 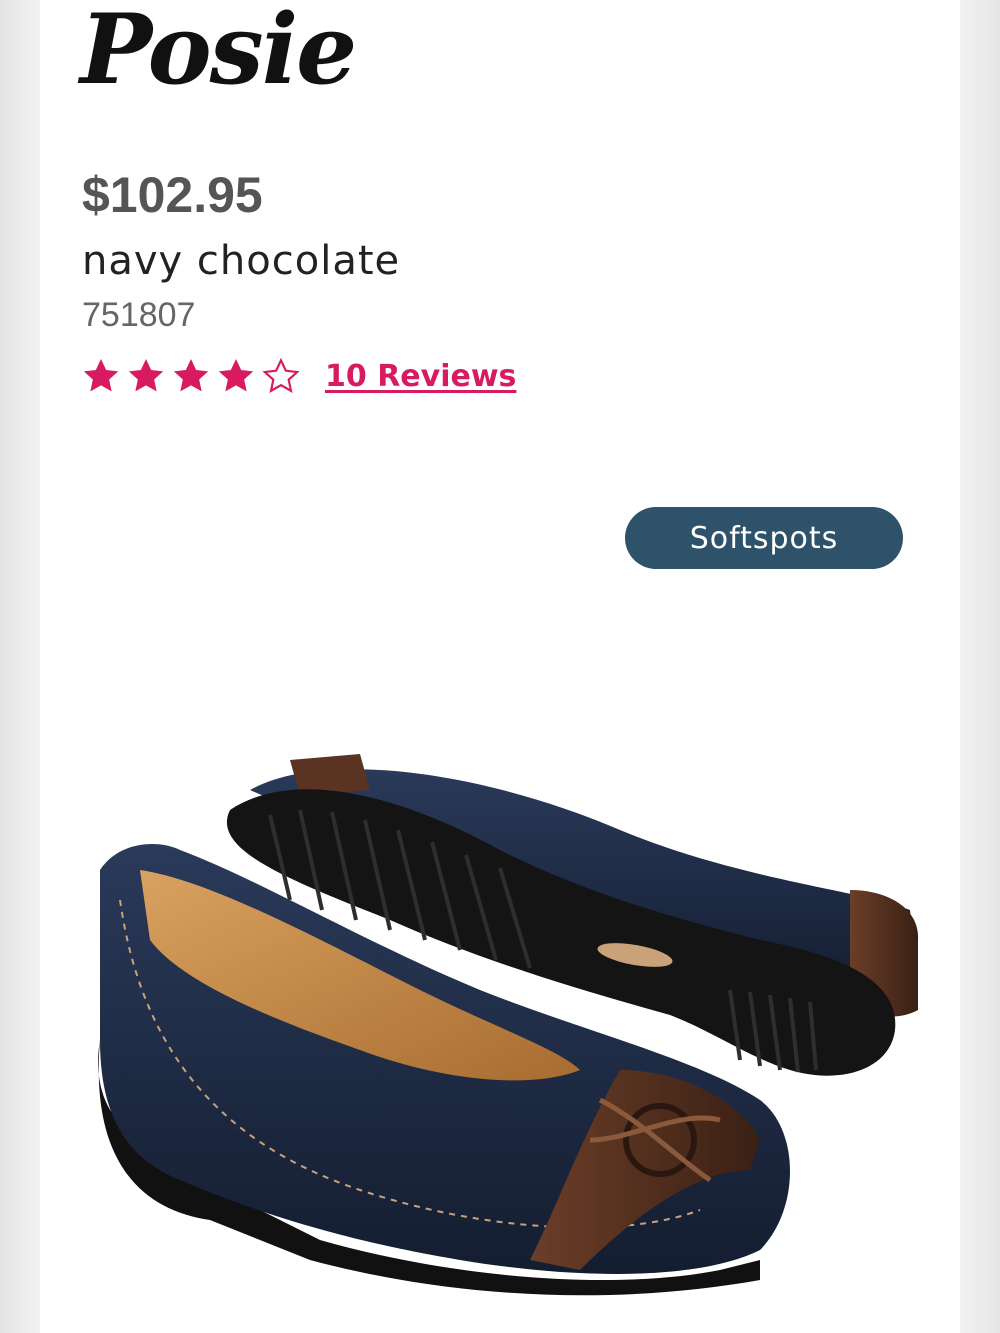 I want to click on brand-badge: Softspots, so click(x=764, y=538).